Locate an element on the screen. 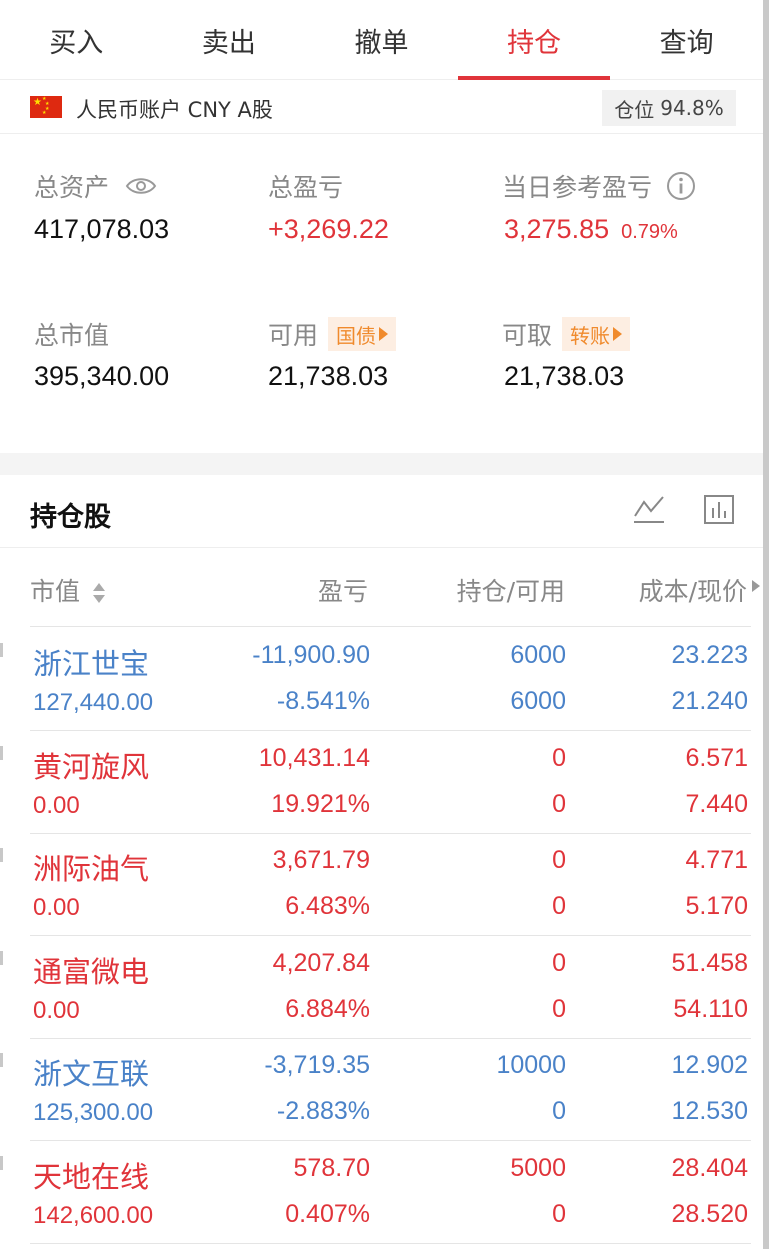 The height and width of the screenshot is (1249, 769). line-chart-icon is located at coordinates (649, 509).